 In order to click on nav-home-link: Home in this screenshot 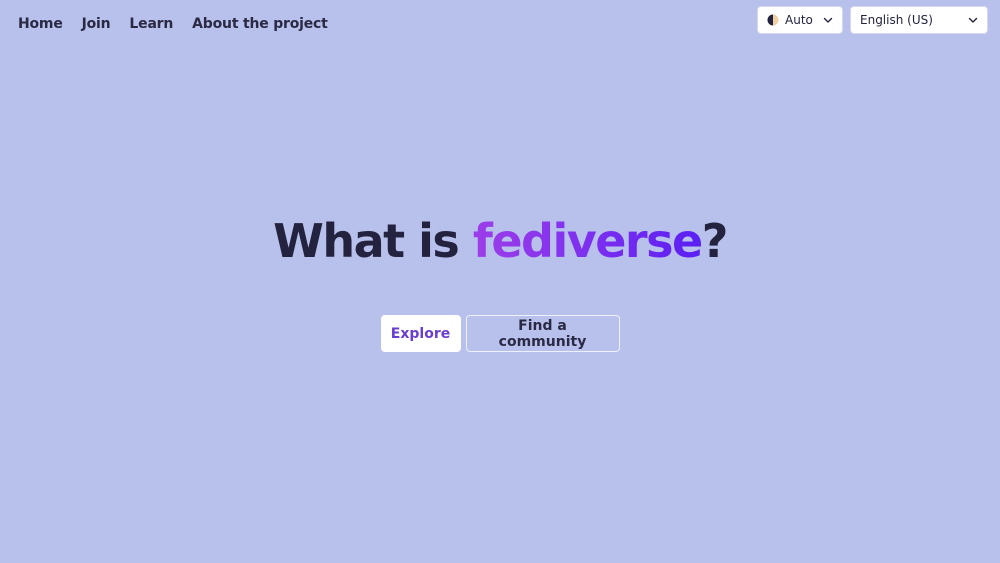, I will do `click(40, 24)`.